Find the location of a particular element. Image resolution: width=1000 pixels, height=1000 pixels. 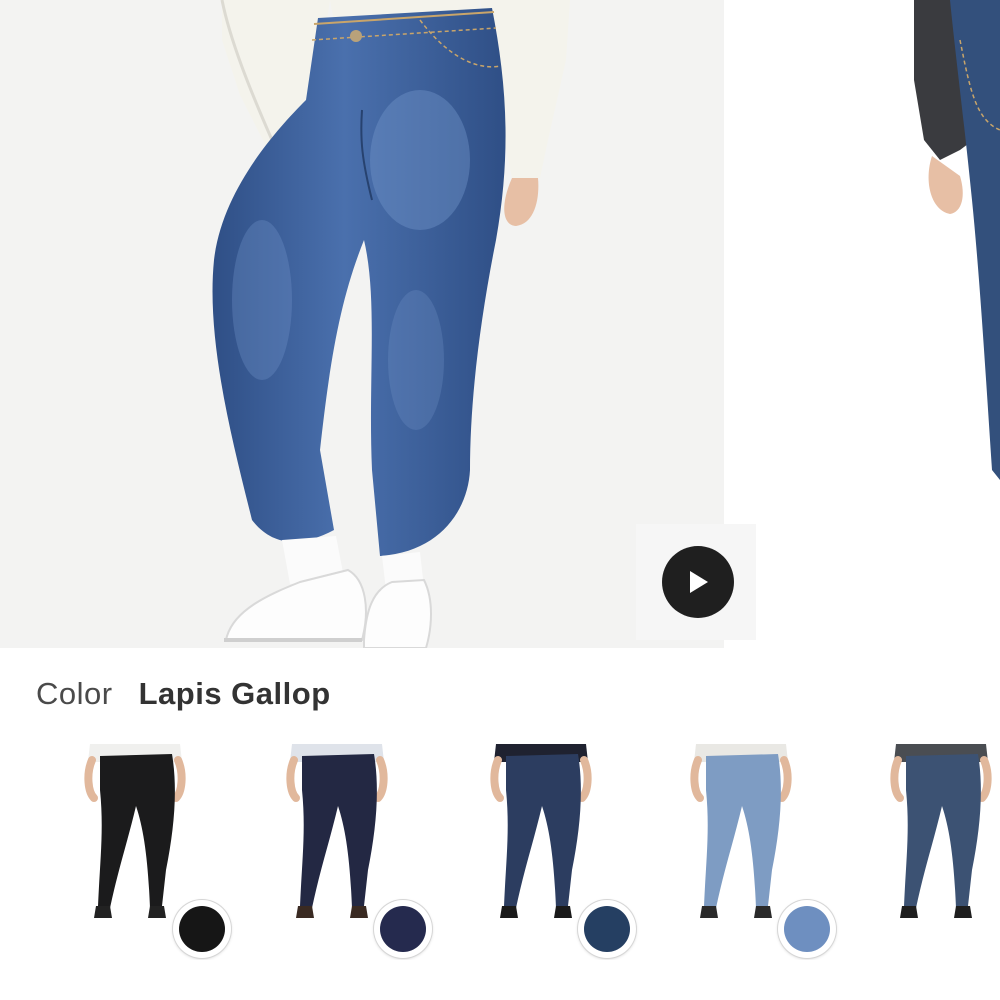

play-icon is located at coordinates (699, 582).